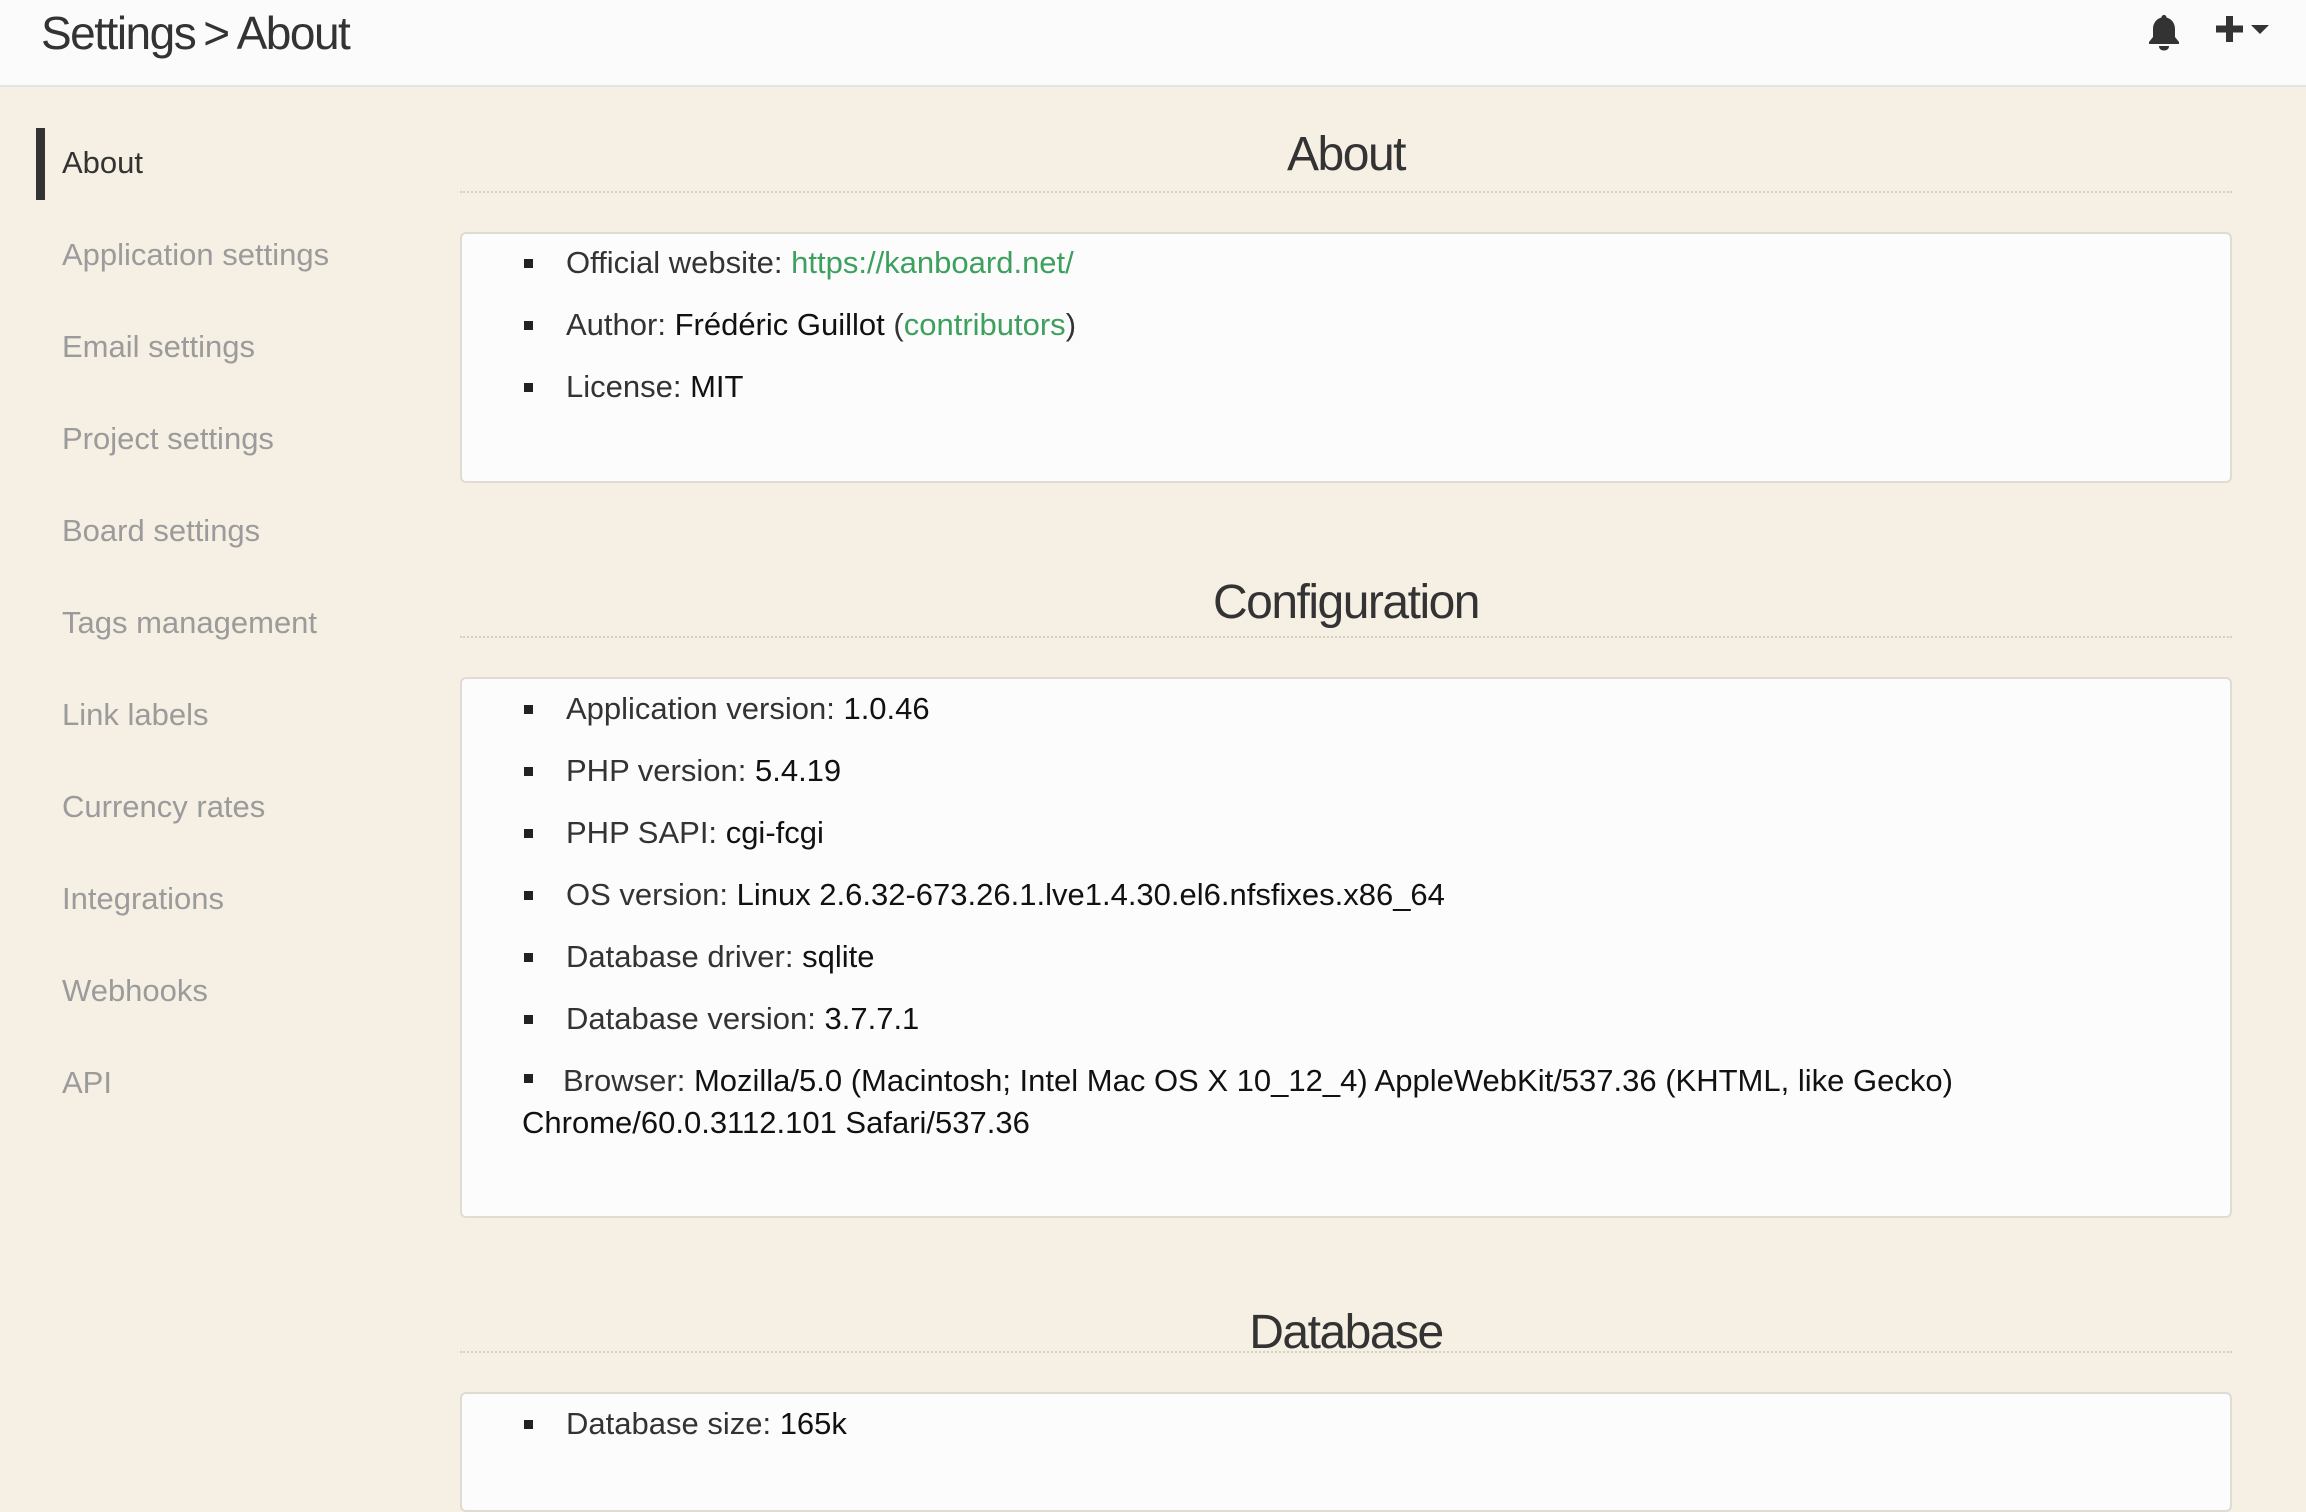 Image resolution: width=2306 pixels, height=1512 pixels. I want to click on plus-icon, so click(2242, 29).